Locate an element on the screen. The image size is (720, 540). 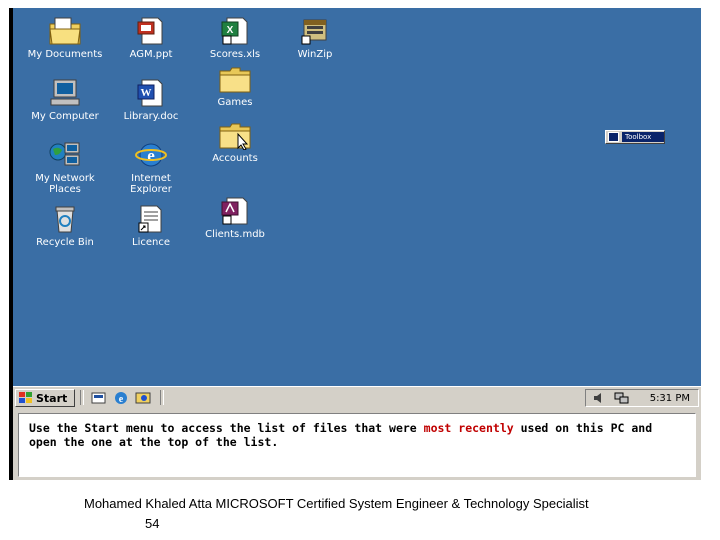
start-button: Start is located at coordinates (45, 398).